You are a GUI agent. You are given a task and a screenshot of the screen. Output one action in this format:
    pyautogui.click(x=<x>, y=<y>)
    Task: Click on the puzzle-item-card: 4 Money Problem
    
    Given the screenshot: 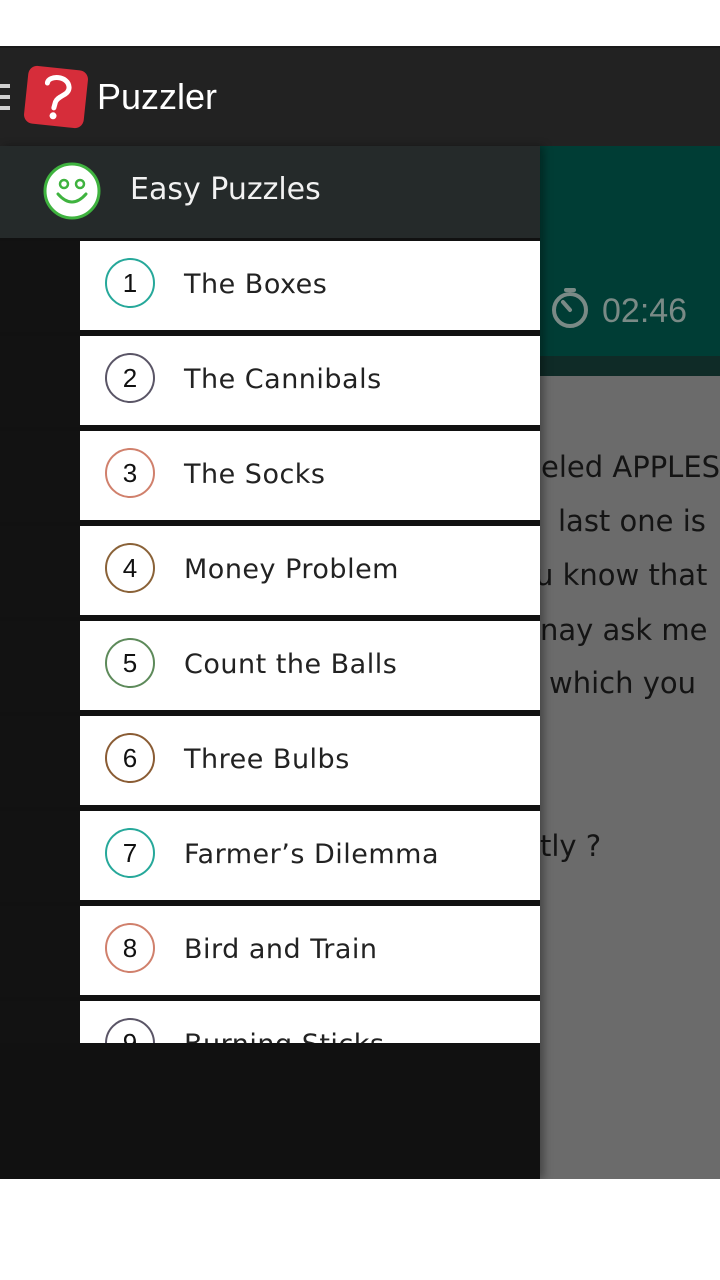 What is the action you would take?
    pyautogui.click(x=310, y=570)
    